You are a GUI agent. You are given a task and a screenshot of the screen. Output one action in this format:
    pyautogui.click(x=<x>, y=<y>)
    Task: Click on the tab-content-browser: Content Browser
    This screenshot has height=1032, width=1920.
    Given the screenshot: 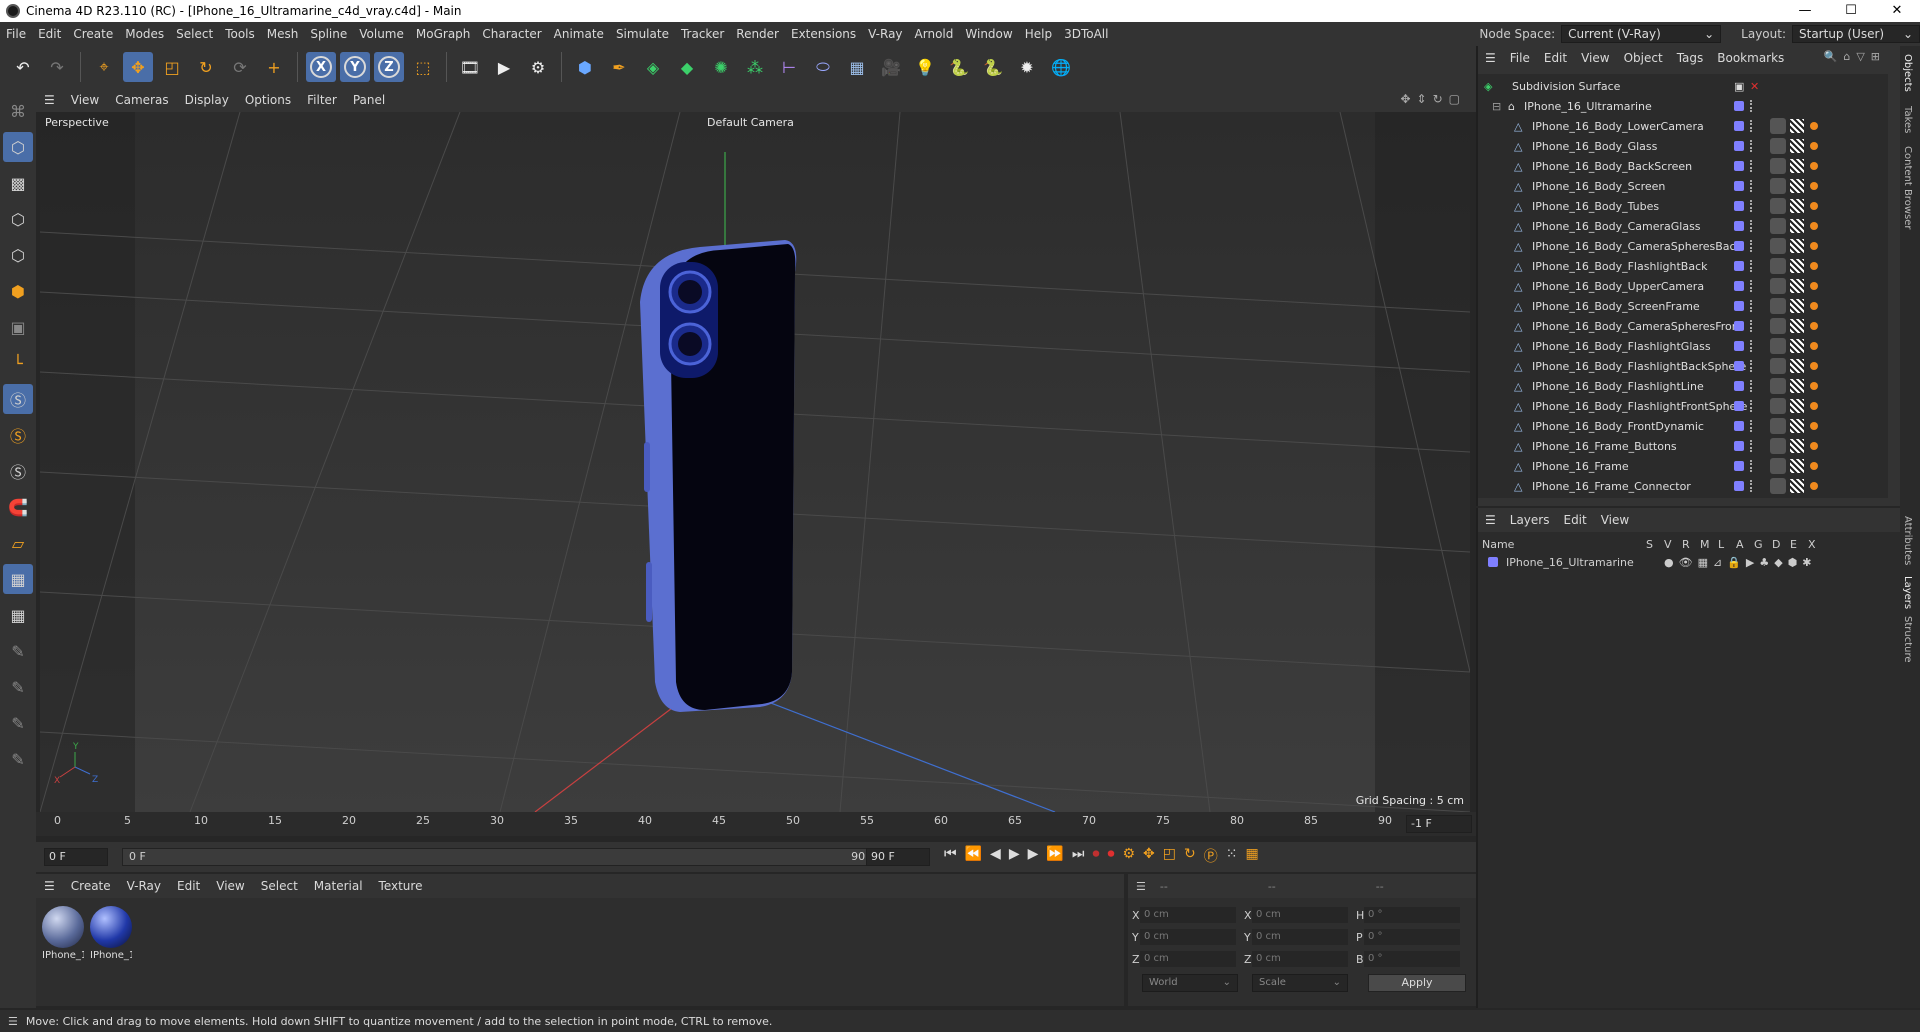 What is the action you would take?
    pyautogui.click(x=1907, y=187)
    